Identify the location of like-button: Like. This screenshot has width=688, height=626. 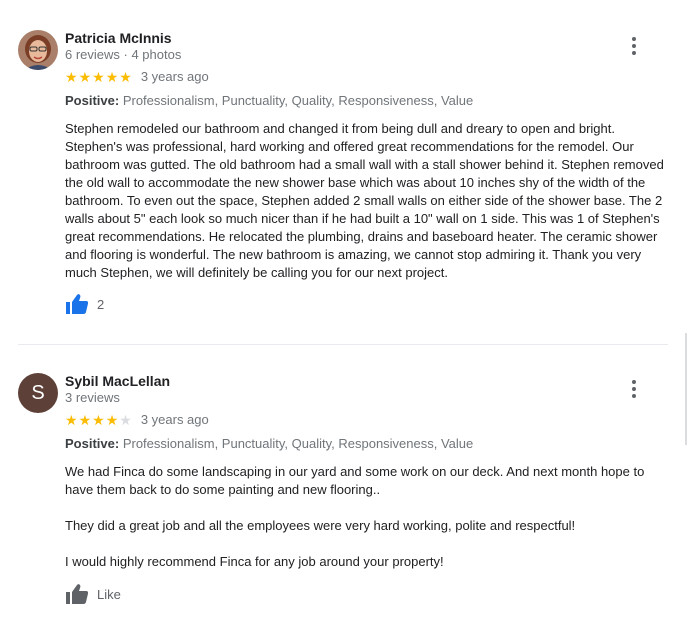
(93, 594).